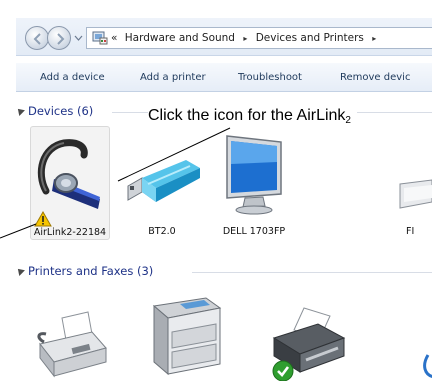 The height and width of the screenshot is (381, 432). I want to click on annotation-subscript: 2, so click(348, 120).